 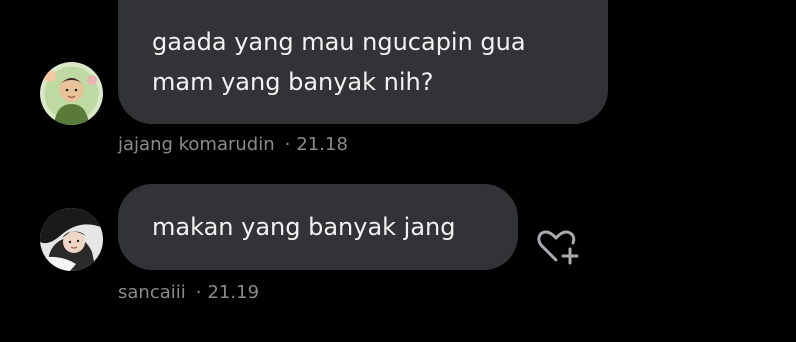 I want to click on author-name: jajang komarudin, so click(x=196, y=144).